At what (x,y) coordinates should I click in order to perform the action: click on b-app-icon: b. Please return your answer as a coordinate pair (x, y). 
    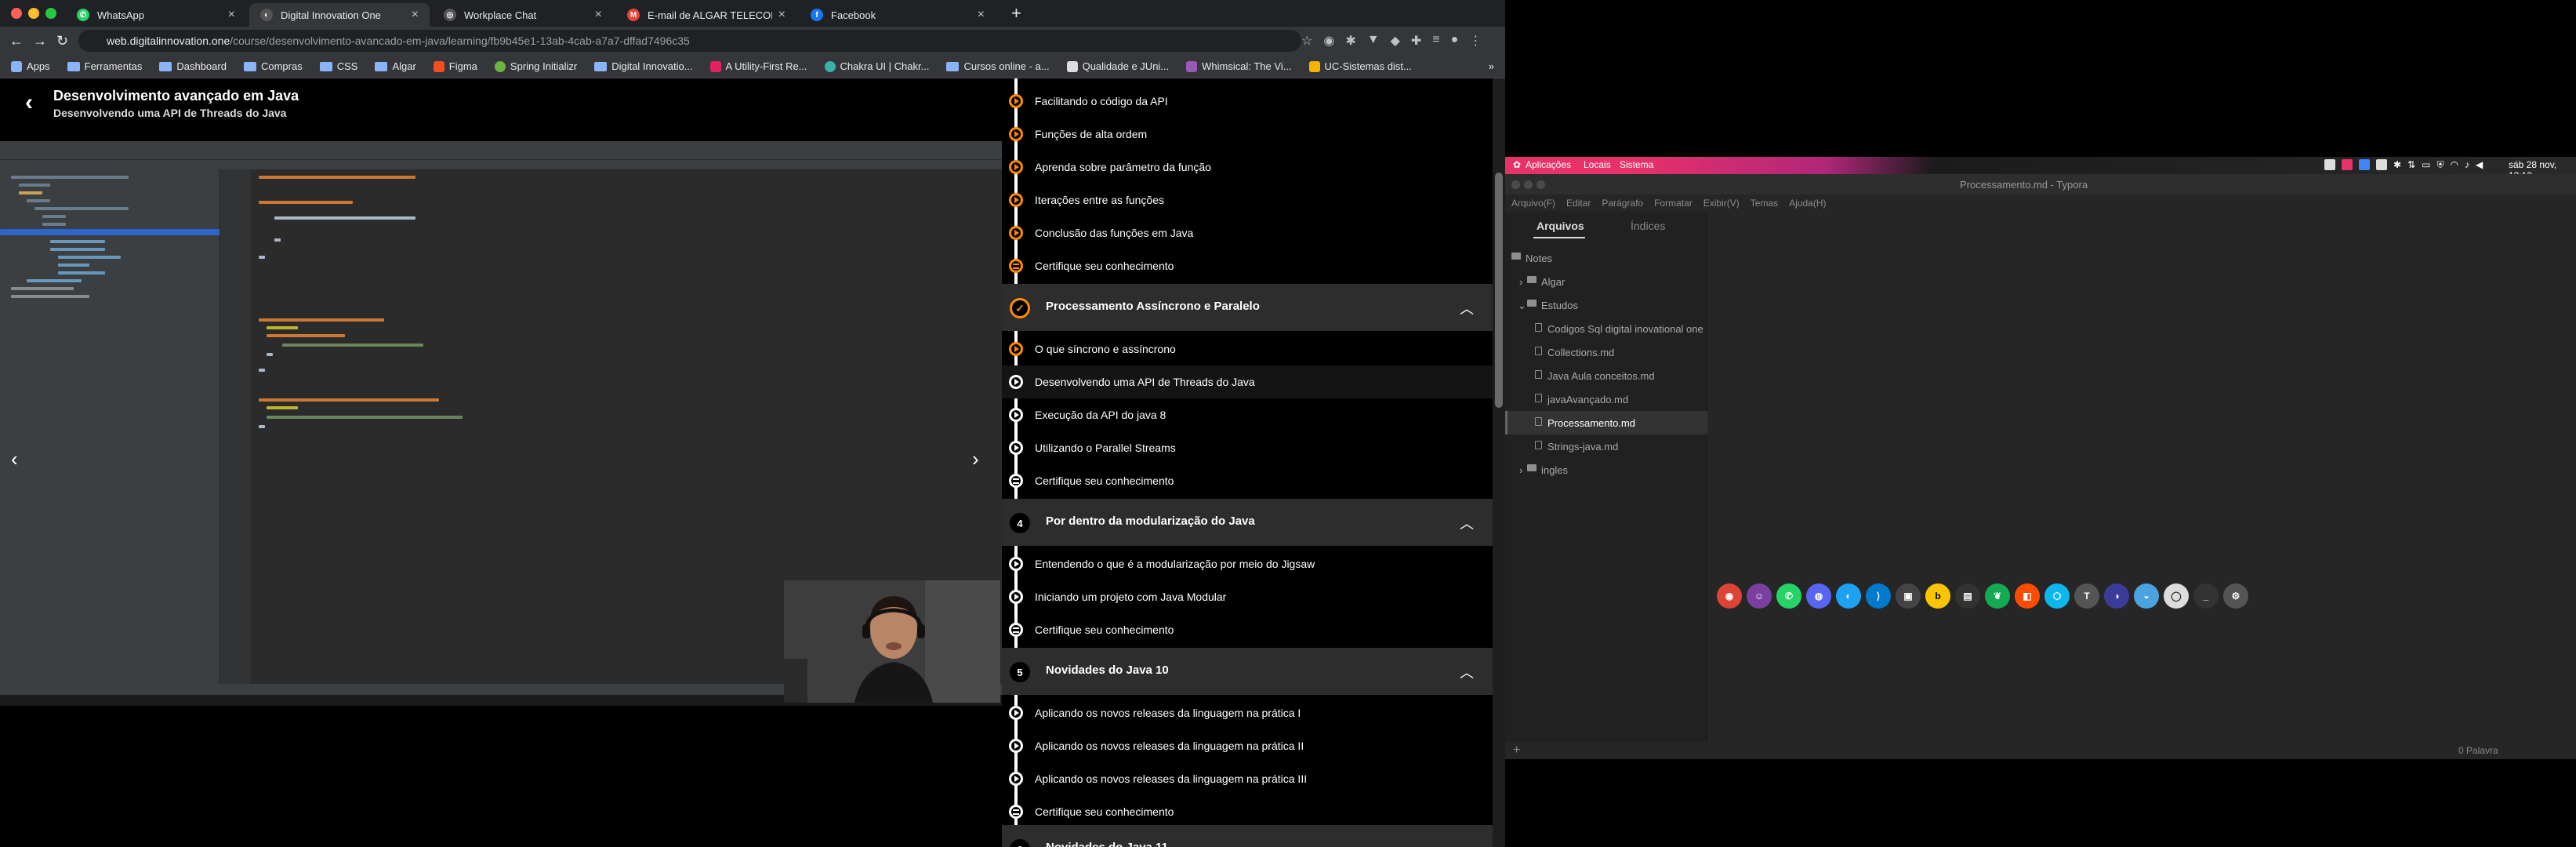
    Looking at the image, I should click on (1937, 596).